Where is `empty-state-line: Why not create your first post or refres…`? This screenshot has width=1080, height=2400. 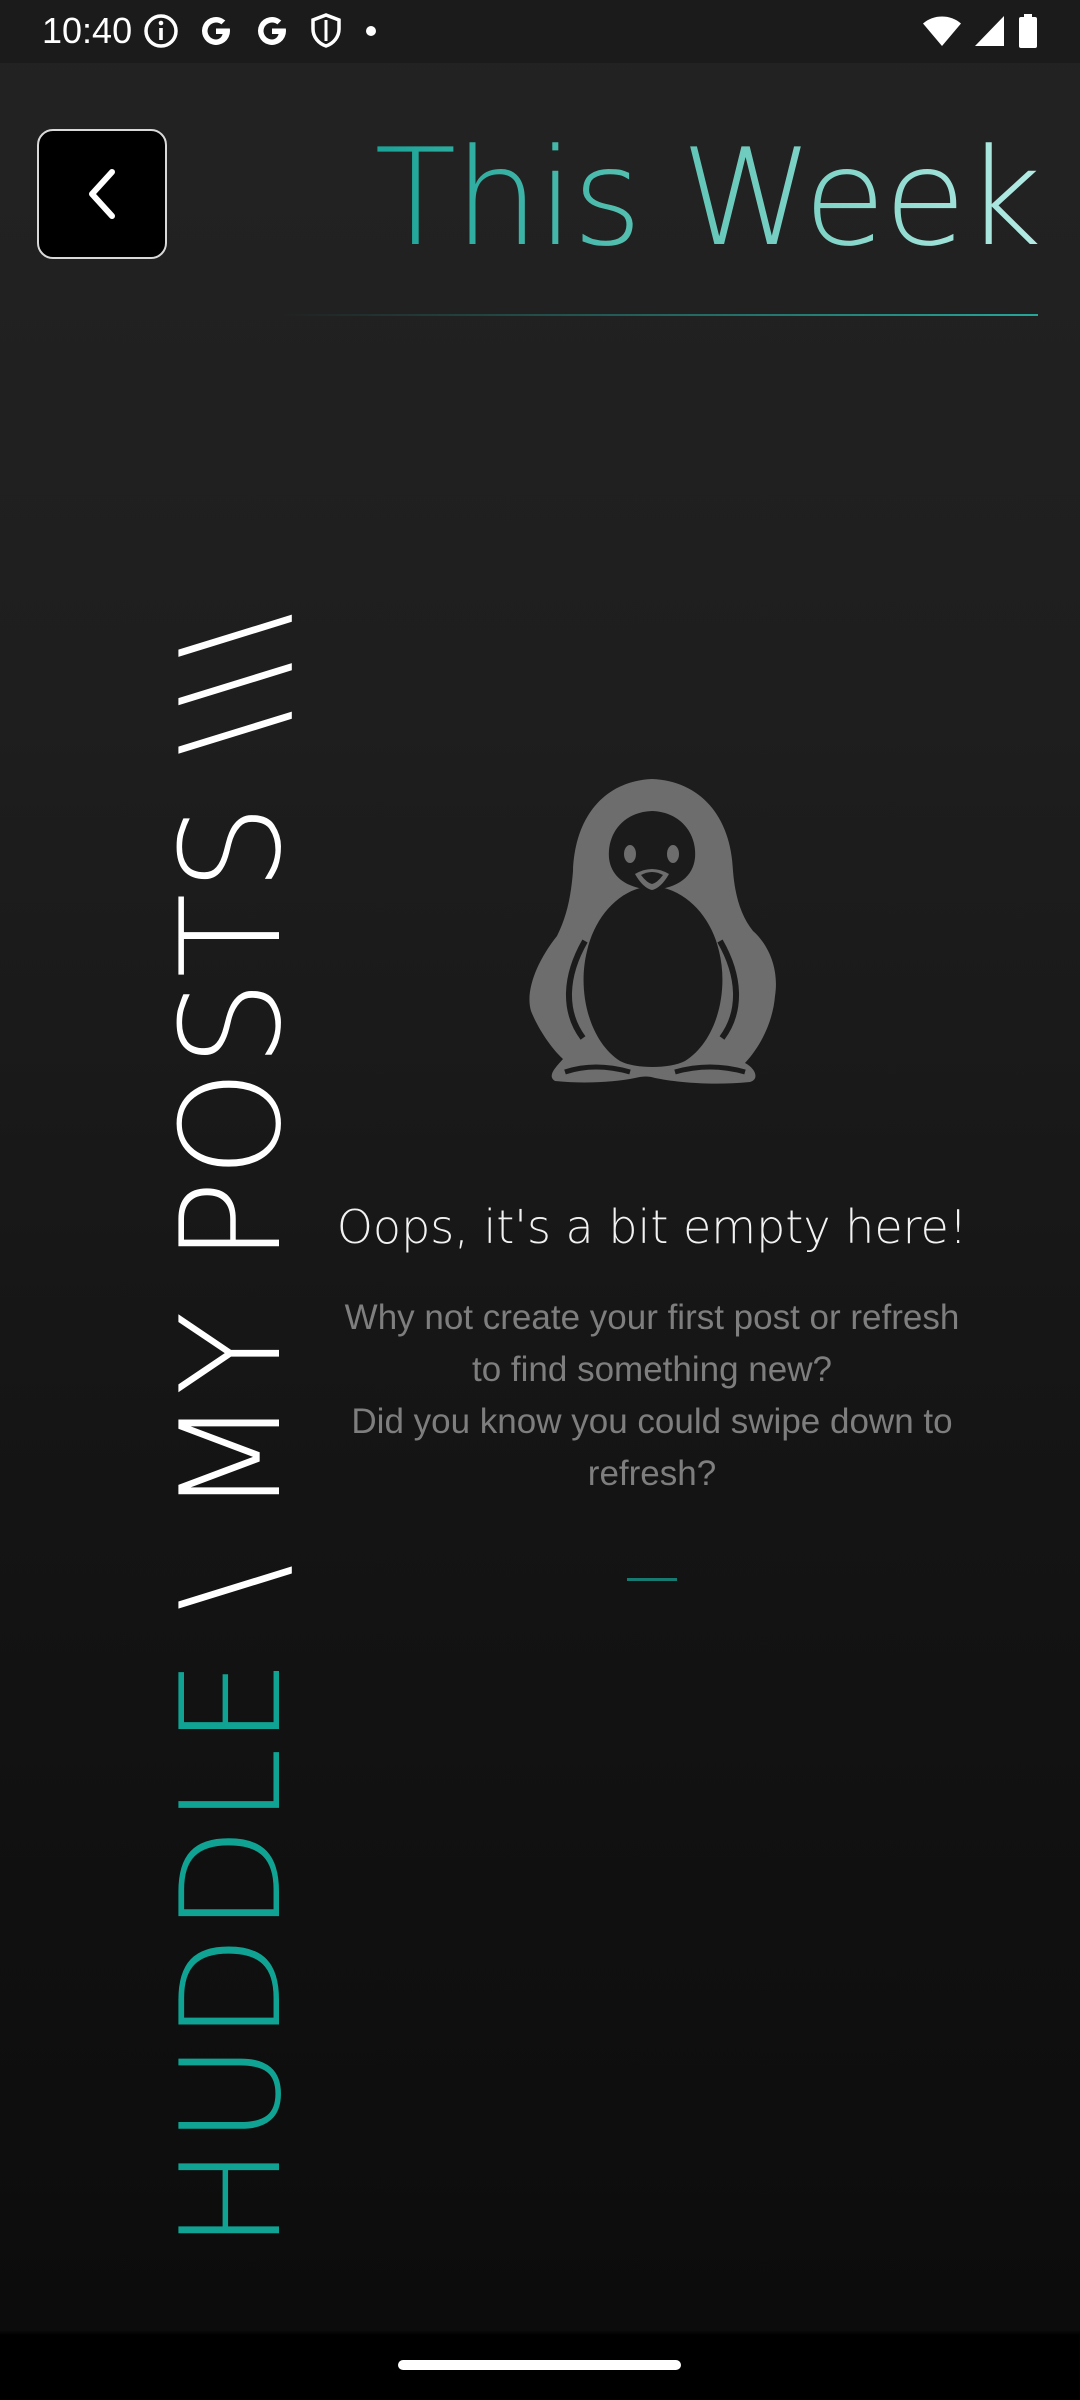 empty-state-line: Why not create your first post or refres… is located at coordinates (652, 1317).